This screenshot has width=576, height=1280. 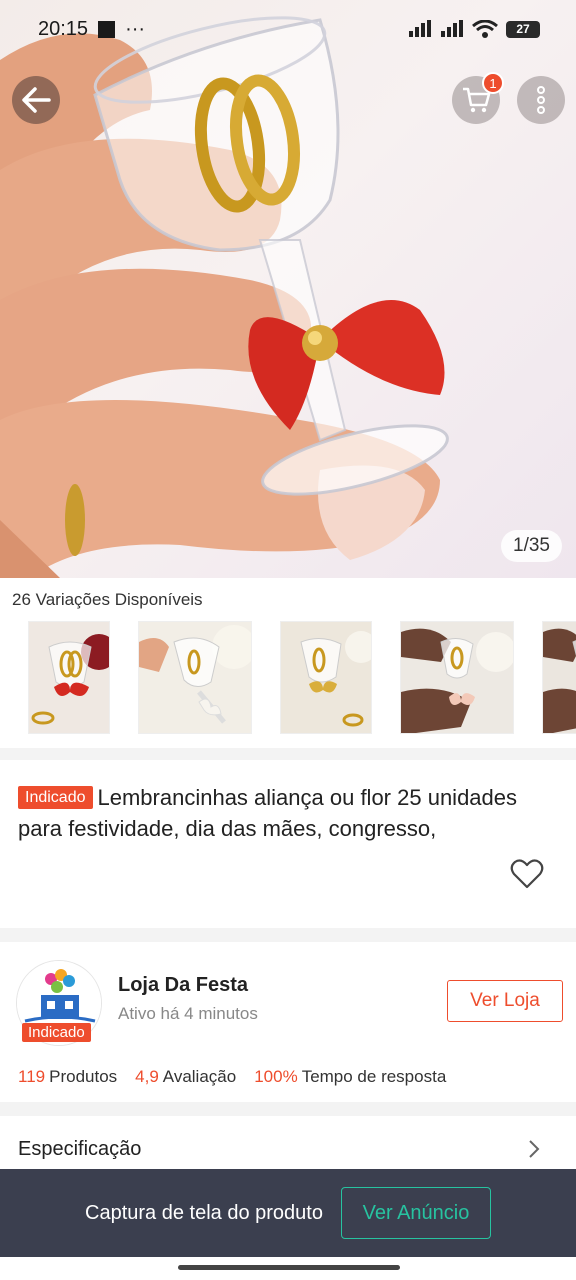 I want to click on recommended-tag: Indicado, so click(x=55, y=797).